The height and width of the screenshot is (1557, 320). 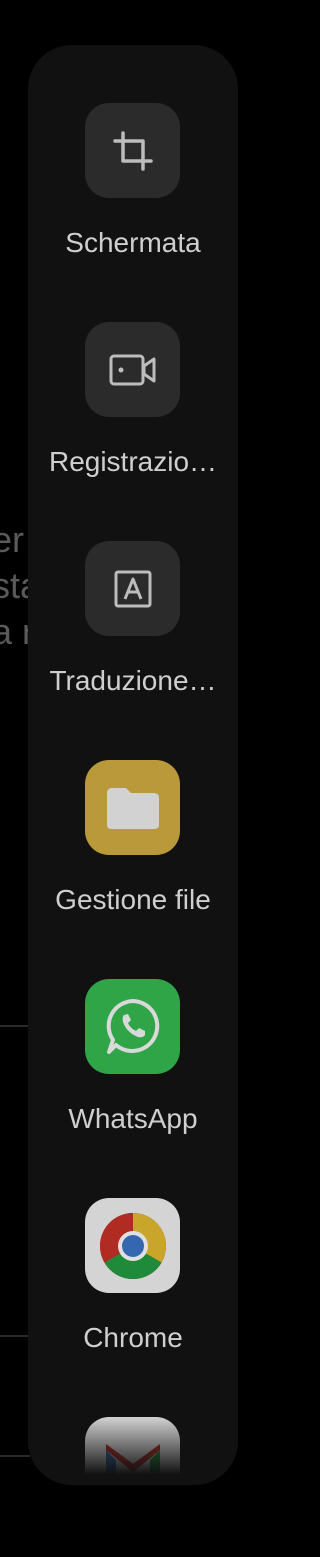 I want to click on sidebar-item-label: Chrome, so click(x=133, y=1337).